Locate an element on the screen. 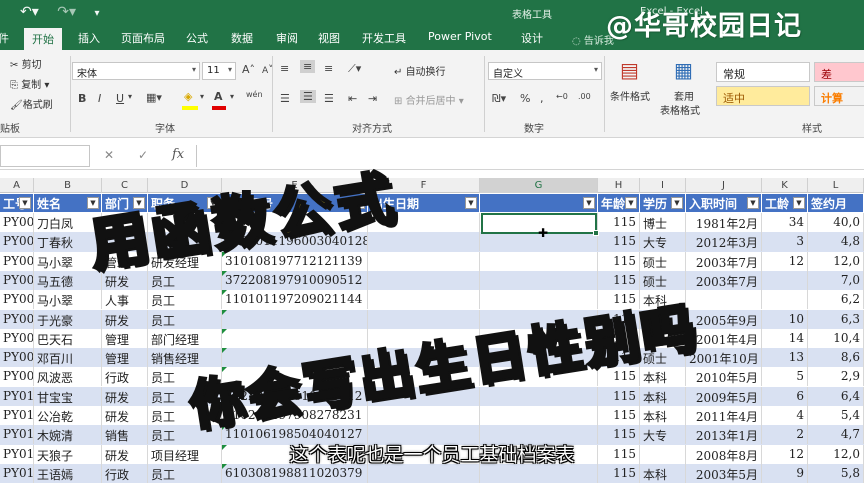 The image size is (864, 486). increase-decimal-icon: ←0 is located at coordinates (562, 96).